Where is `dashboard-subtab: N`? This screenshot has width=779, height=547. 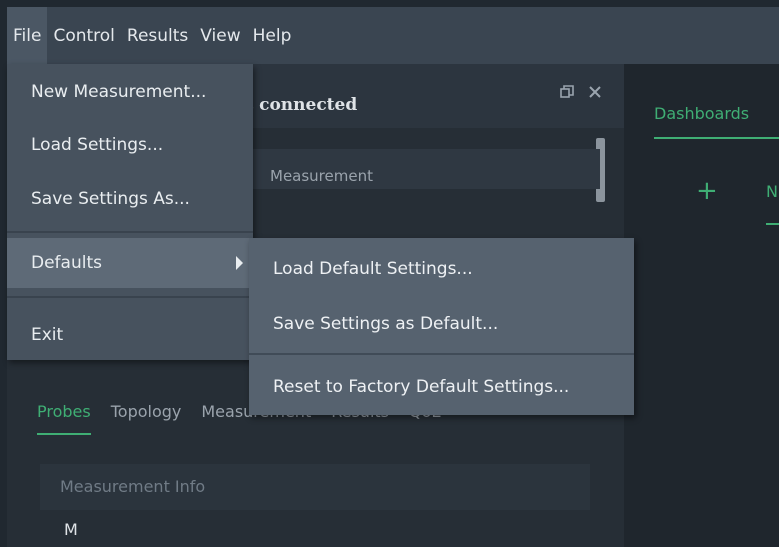 dashboard-subtab: N is located at coordinates (772, 203).